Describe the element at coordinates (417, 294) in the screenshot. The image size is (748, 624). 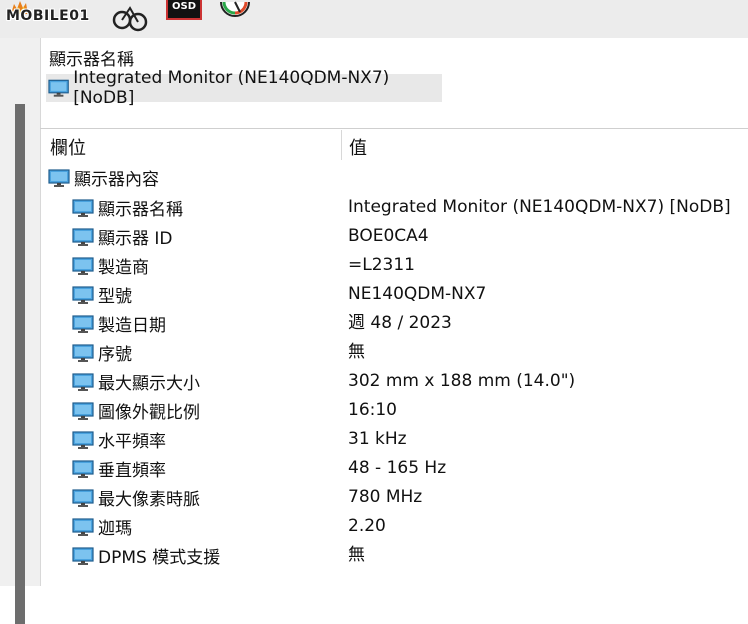
I see `property-value: NE140QDM-NX7` at that location.